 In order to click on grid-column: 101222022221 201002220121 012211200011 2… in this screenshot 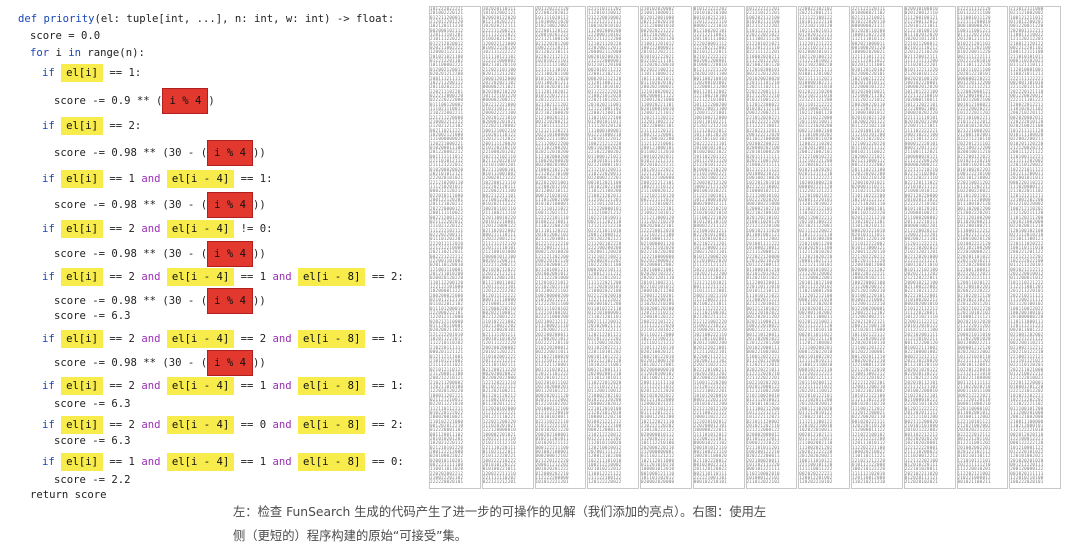, I will do `click(455, 247)`.